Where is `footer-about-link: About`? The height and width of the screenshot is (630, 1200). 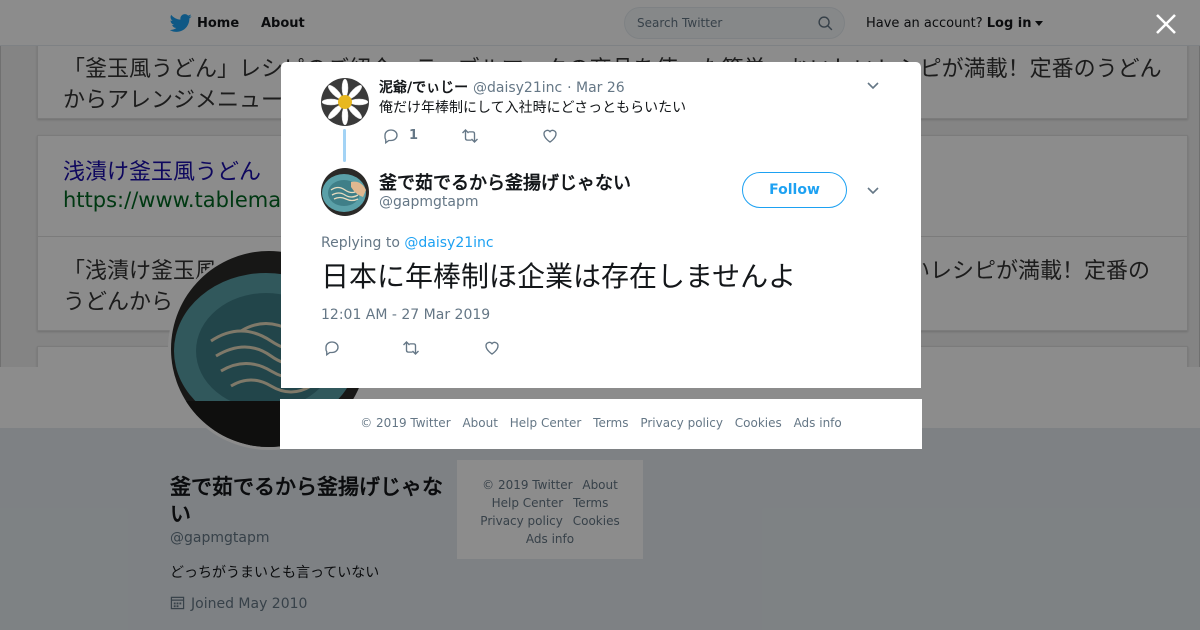 footer-about-link: About is located at coordinates (479, 423).